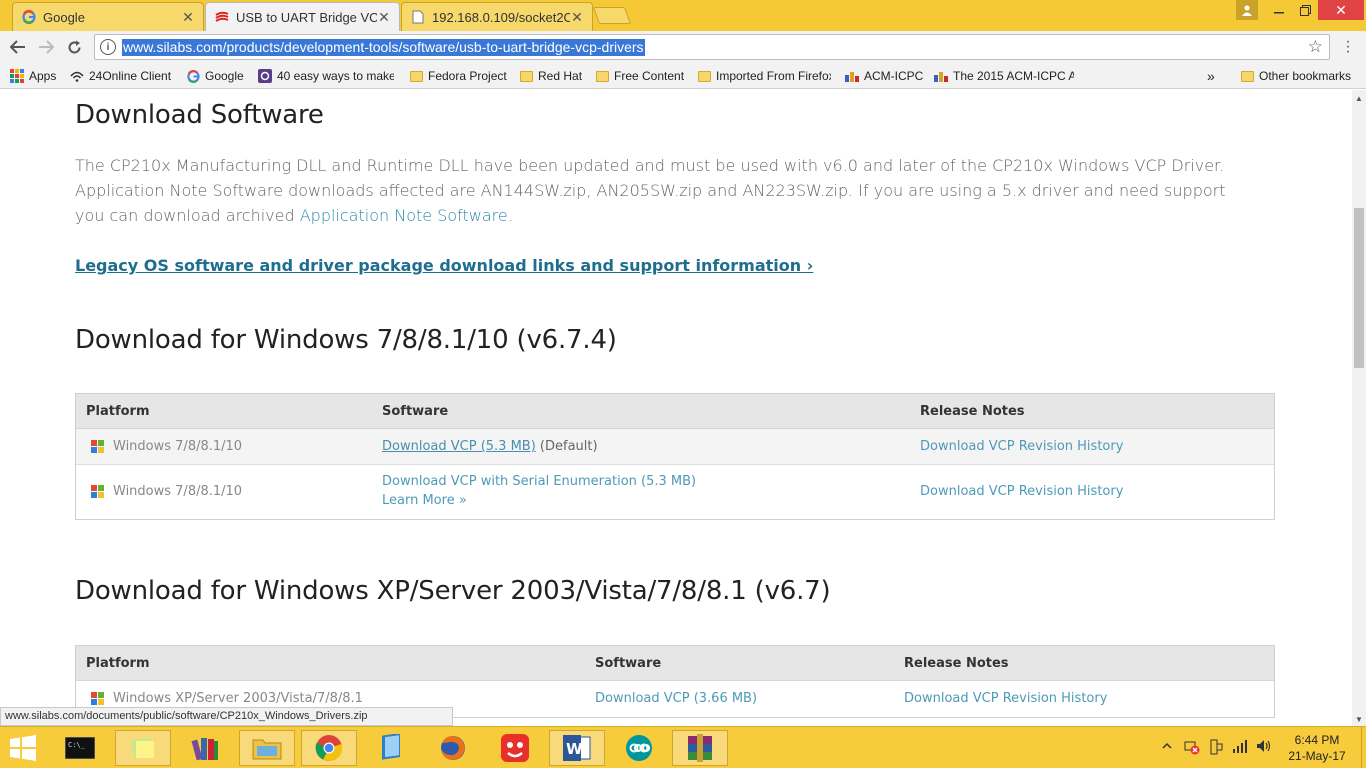 Image resolution: width=1366 pixels, height=768 pixels. Describe the element at coordinates (458, 76) in the screenshot. I see `bookmark-fedora: Fedora Project` at that location.